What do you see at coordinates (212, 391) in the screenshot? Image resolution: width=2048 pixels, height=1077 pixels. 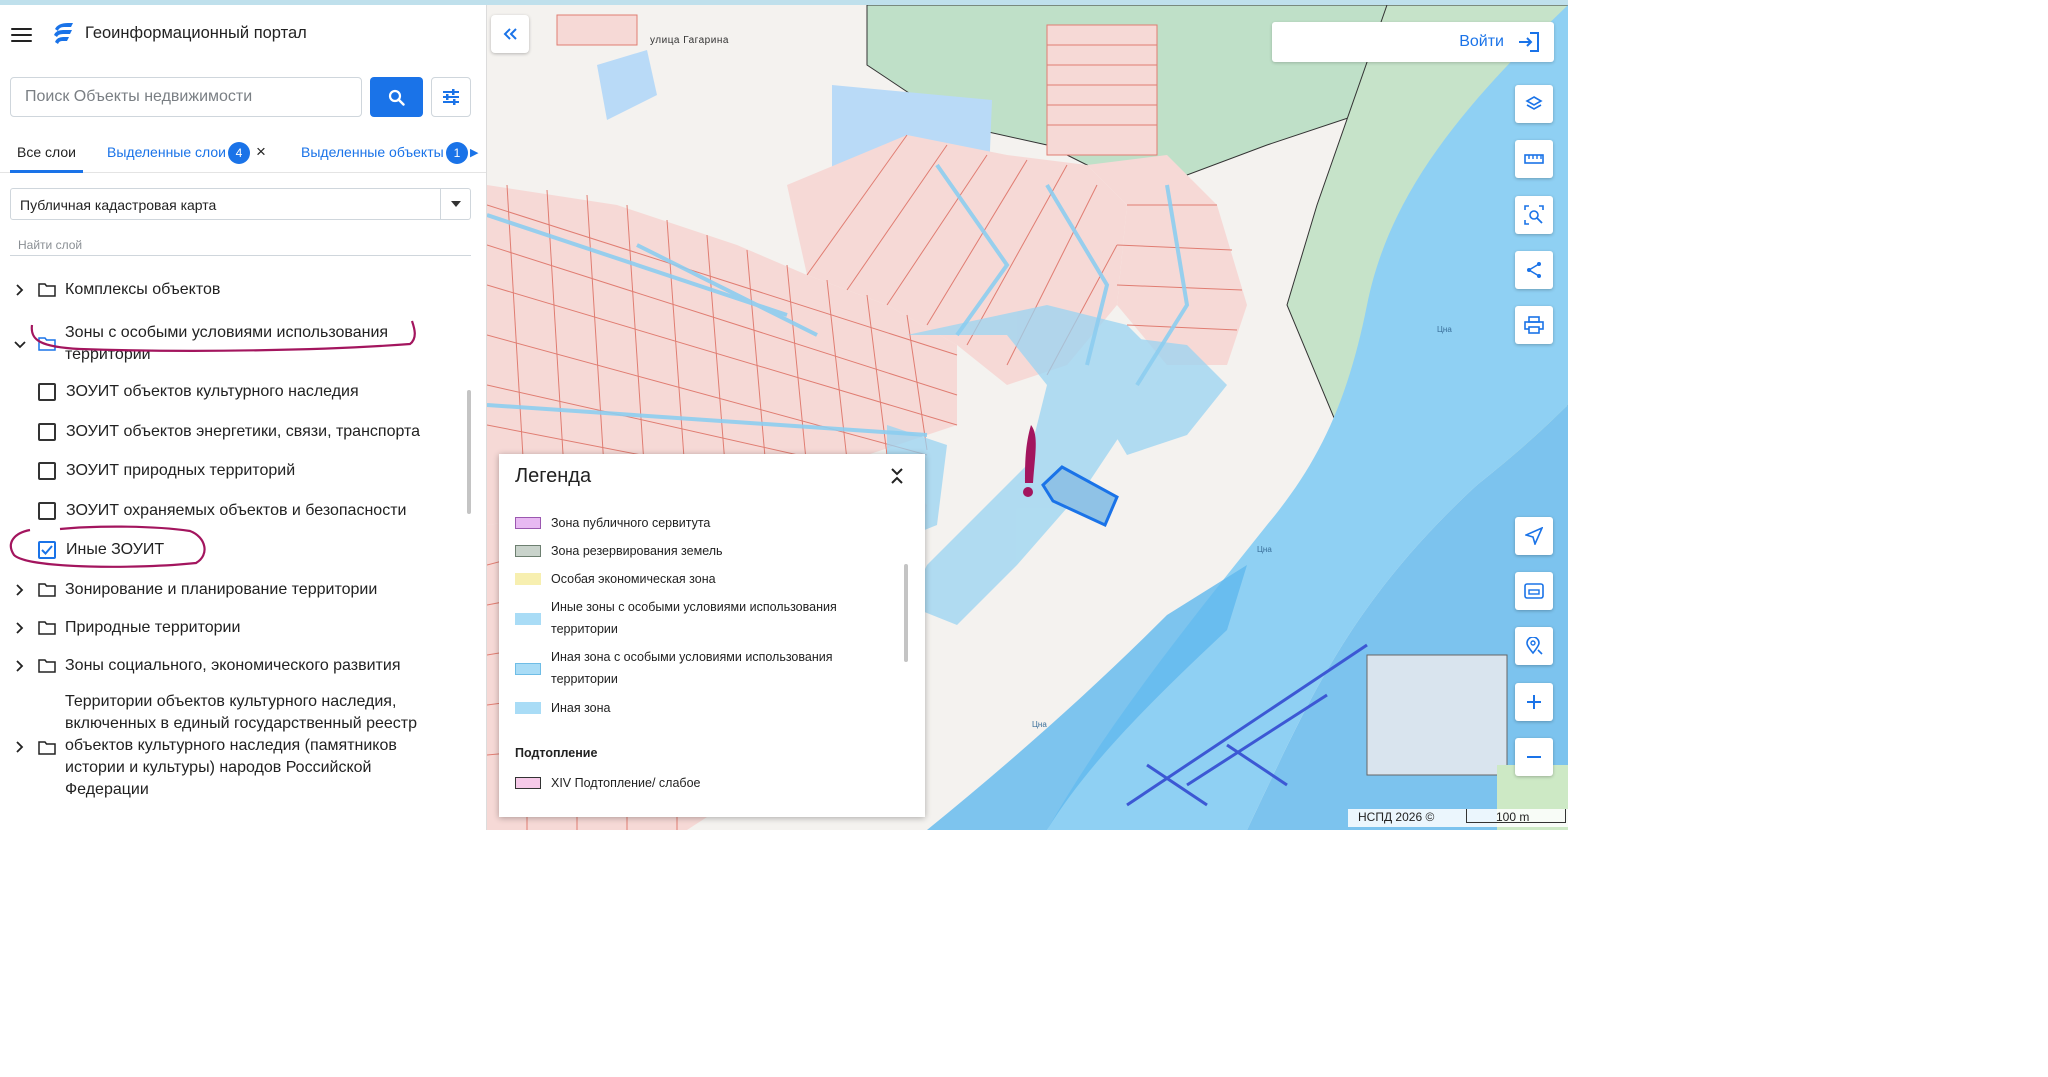 I see `tree-row-label: ЗОУИТ объектов культурного наследия` at bounding box center [212, 391].